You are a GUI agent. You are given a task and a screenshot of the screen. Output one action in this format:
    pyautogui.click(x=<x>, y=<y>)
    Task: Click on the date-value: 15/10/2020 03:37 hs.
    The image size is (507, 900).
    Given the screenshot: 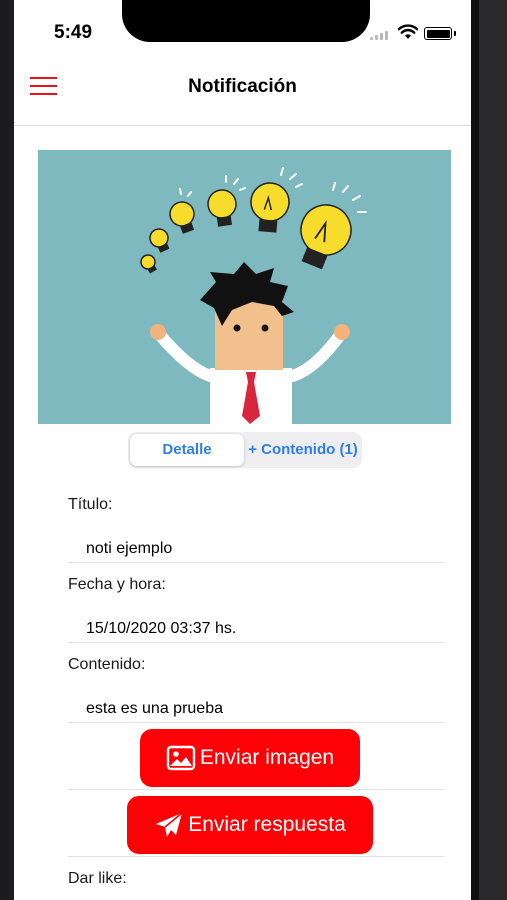 What is the action you would take?
    pyautogui.click(x=161, y=628)
    